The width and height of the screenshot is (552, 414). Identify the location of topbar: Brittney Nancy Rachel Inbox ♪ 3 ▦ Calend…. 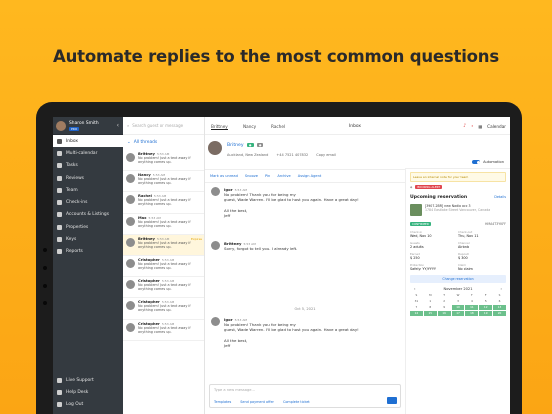
(357, 126).